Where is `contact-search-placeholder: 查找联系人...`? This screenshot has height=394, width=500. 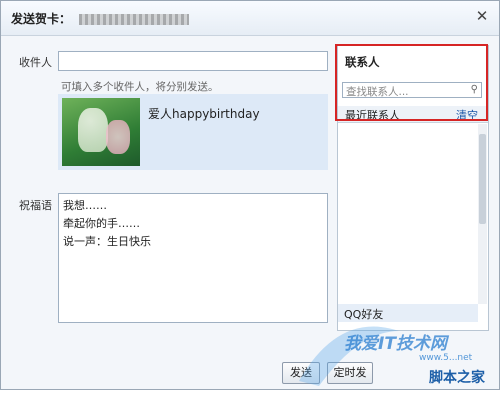 contact-search-placeholder: 查找联系人... is located at coordinates (377, 92).